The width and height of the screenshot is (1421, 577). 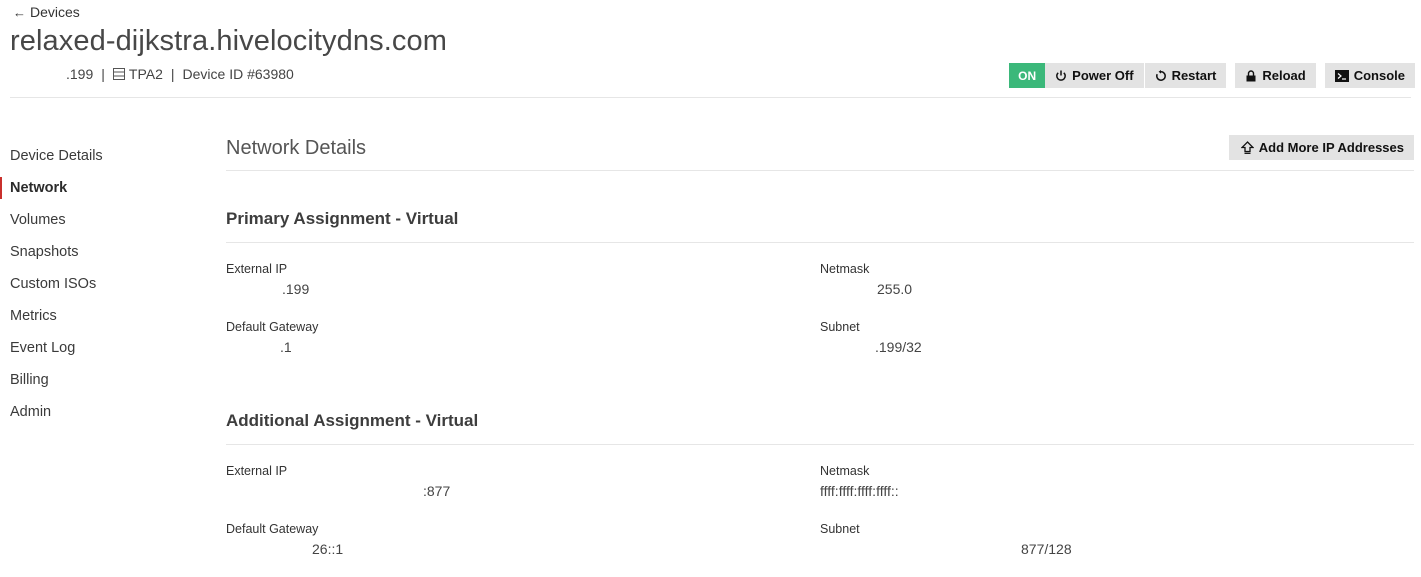 What do you see at coordinates (100, 156) in the screenshot?
I see `sidebar-item-device-details: Device Details` at bounding box center [100, 156].